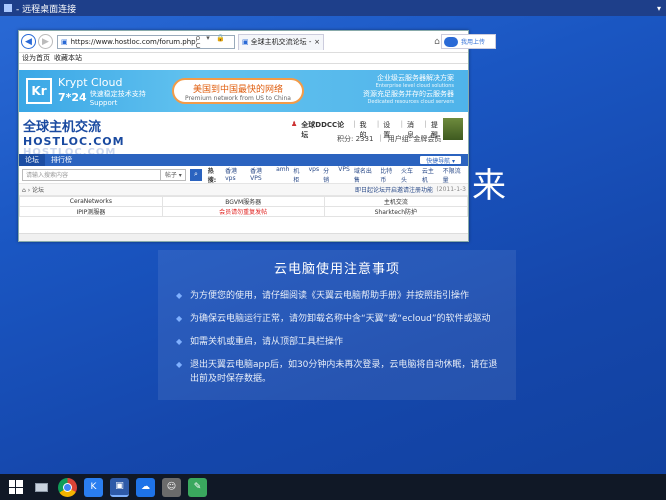 This screenshot has height=500, width=666. What do you see at coordinates (314, 175) in the screenshot?
I see `hot-search-item: vps` at bounding box center [314, 175].